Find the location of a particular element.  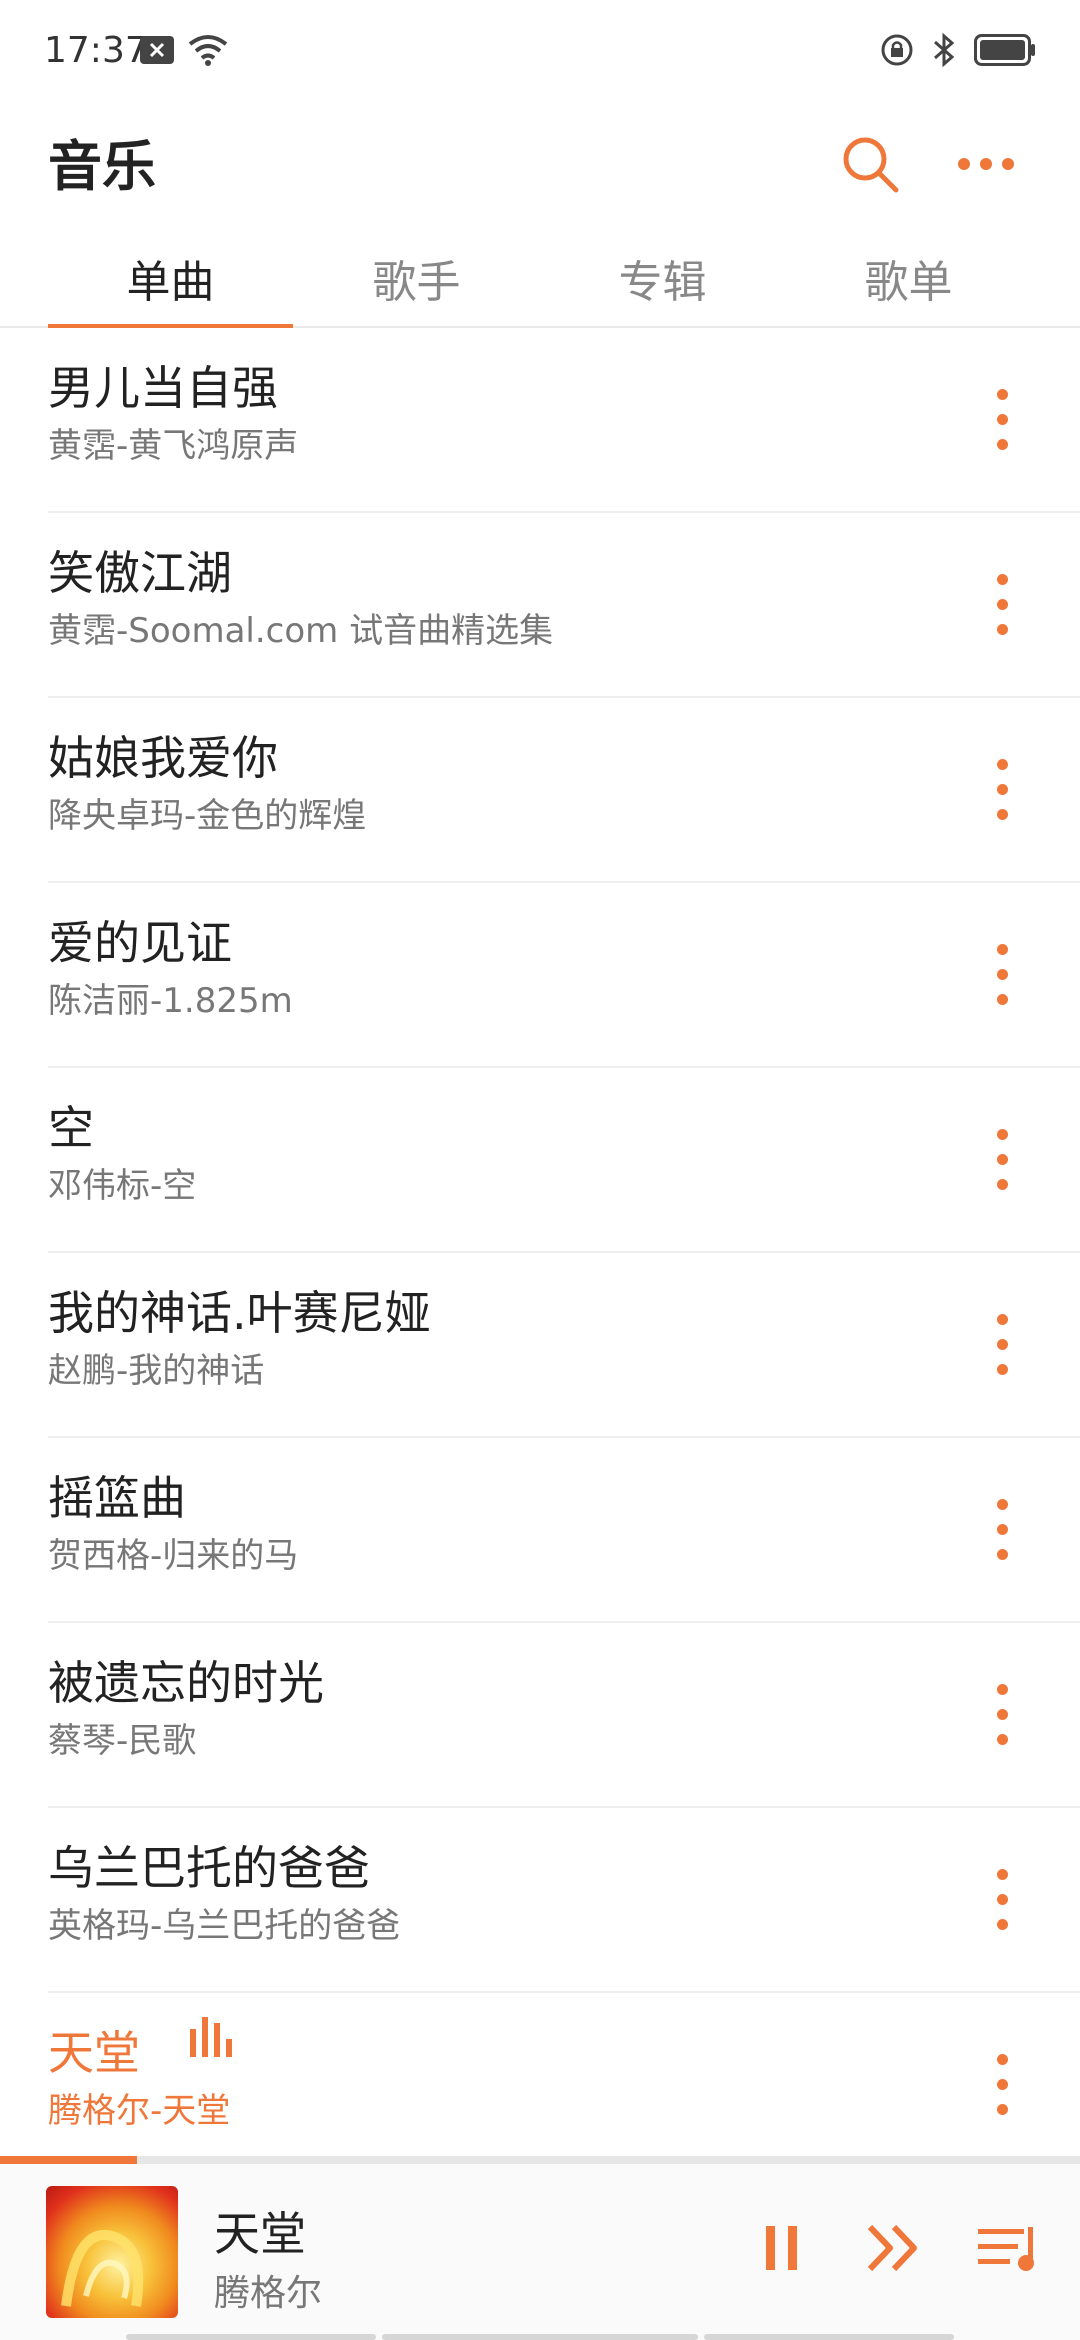

search-button is located at coordinates (870, 164).